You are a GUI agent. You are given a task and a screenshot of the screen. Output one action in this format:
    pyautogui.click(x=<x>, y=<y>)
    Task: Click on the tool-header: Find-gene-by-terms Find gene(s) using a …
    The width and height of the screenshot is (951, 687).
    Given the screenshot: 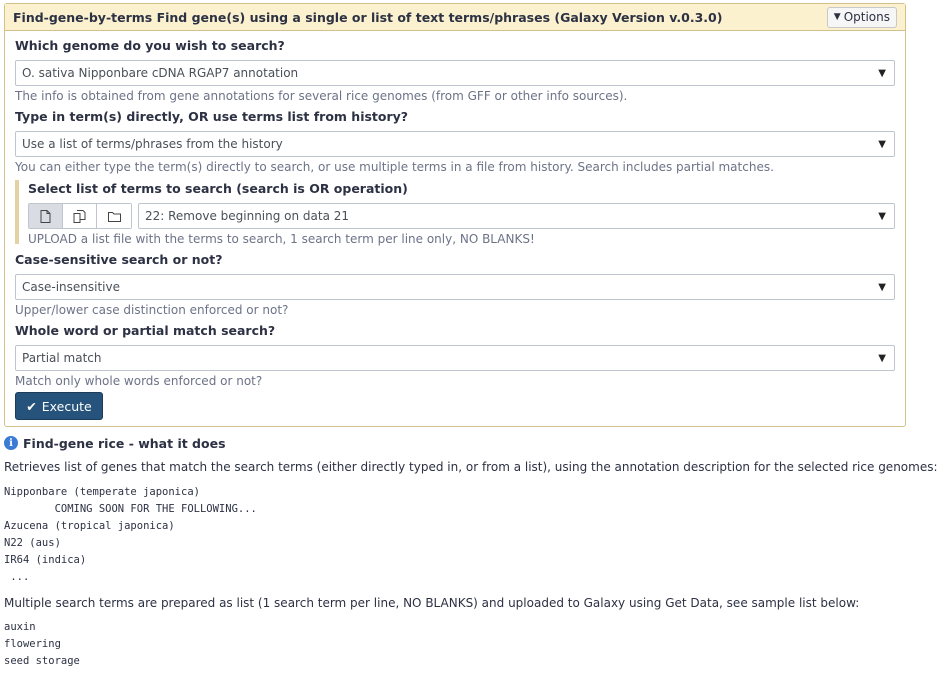 What is the action you would take?
    pyautogui.click(x=455, y=17)
    